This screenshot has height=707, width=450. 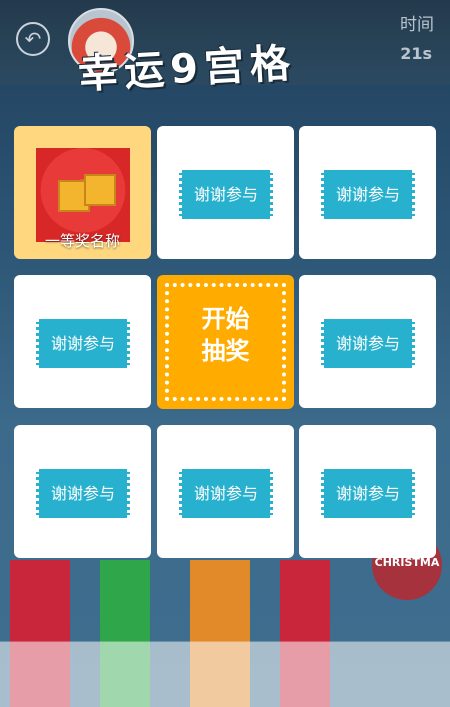 I want to click on start-line-1: 开始, so click(x=225, y=319).